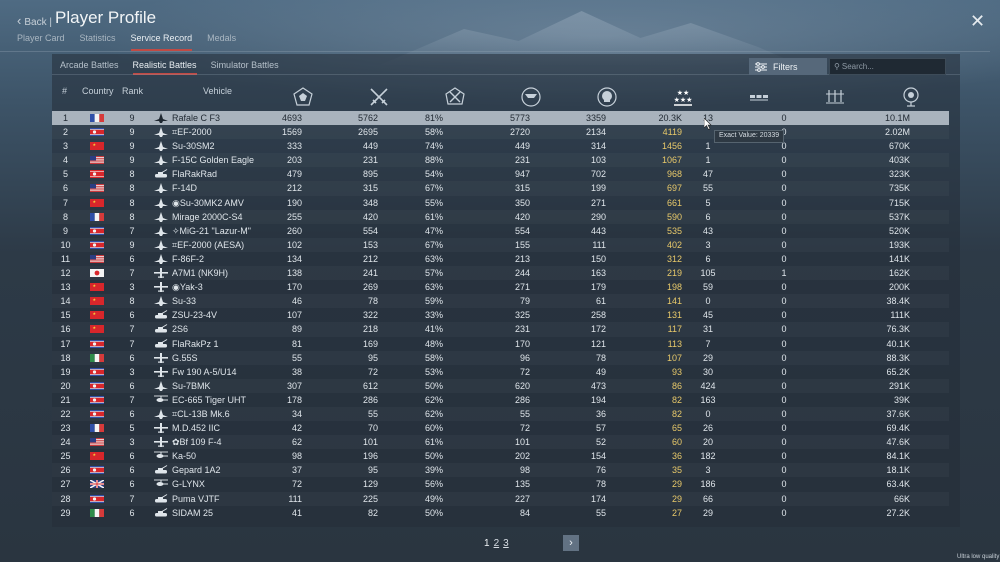  I want to click on deaths-icon, so click(607, 97).